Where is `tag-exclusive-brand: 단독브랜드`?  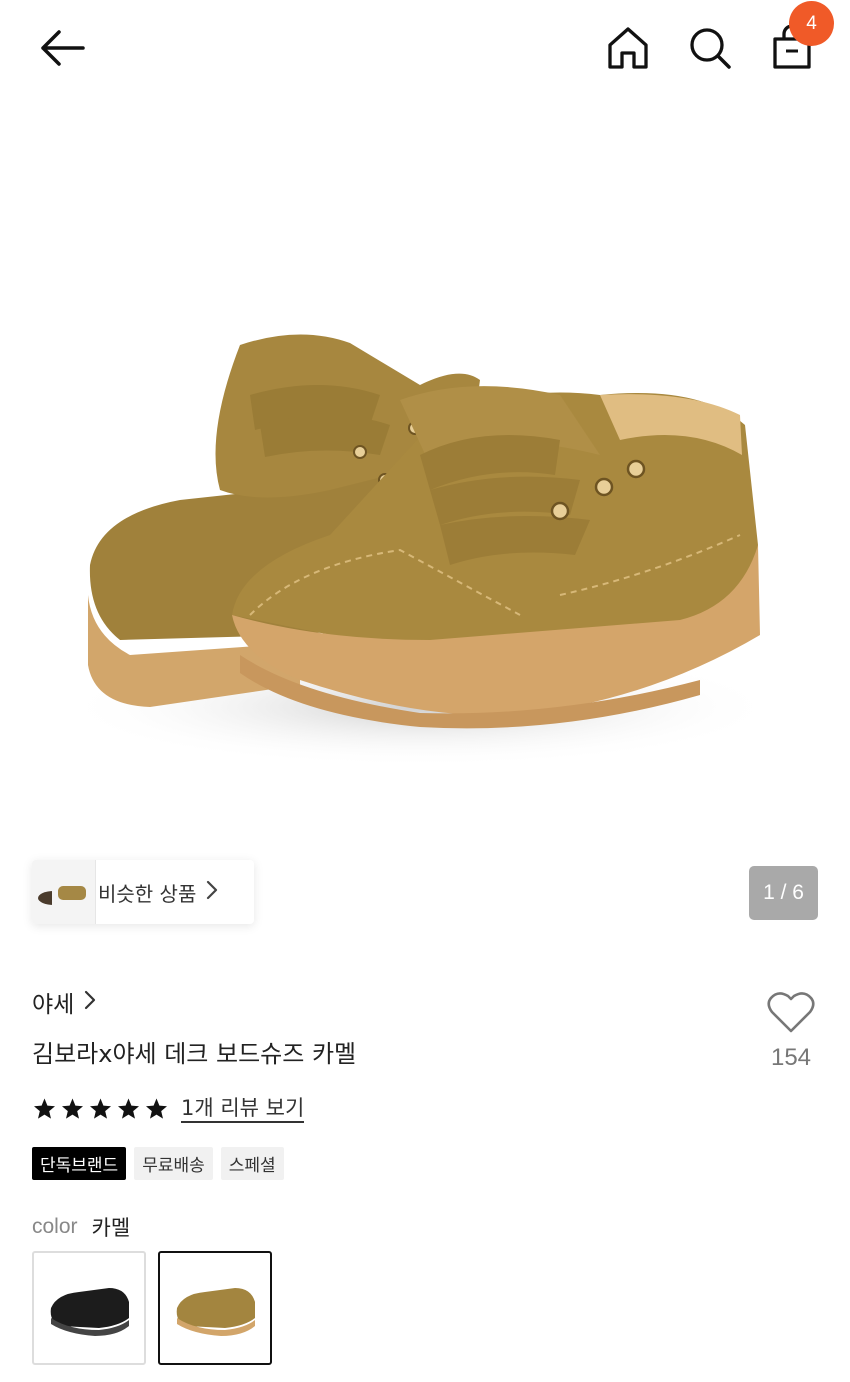 tag-exclusive-brand: 단독브랜드 is located at coordinates (79, 1163).